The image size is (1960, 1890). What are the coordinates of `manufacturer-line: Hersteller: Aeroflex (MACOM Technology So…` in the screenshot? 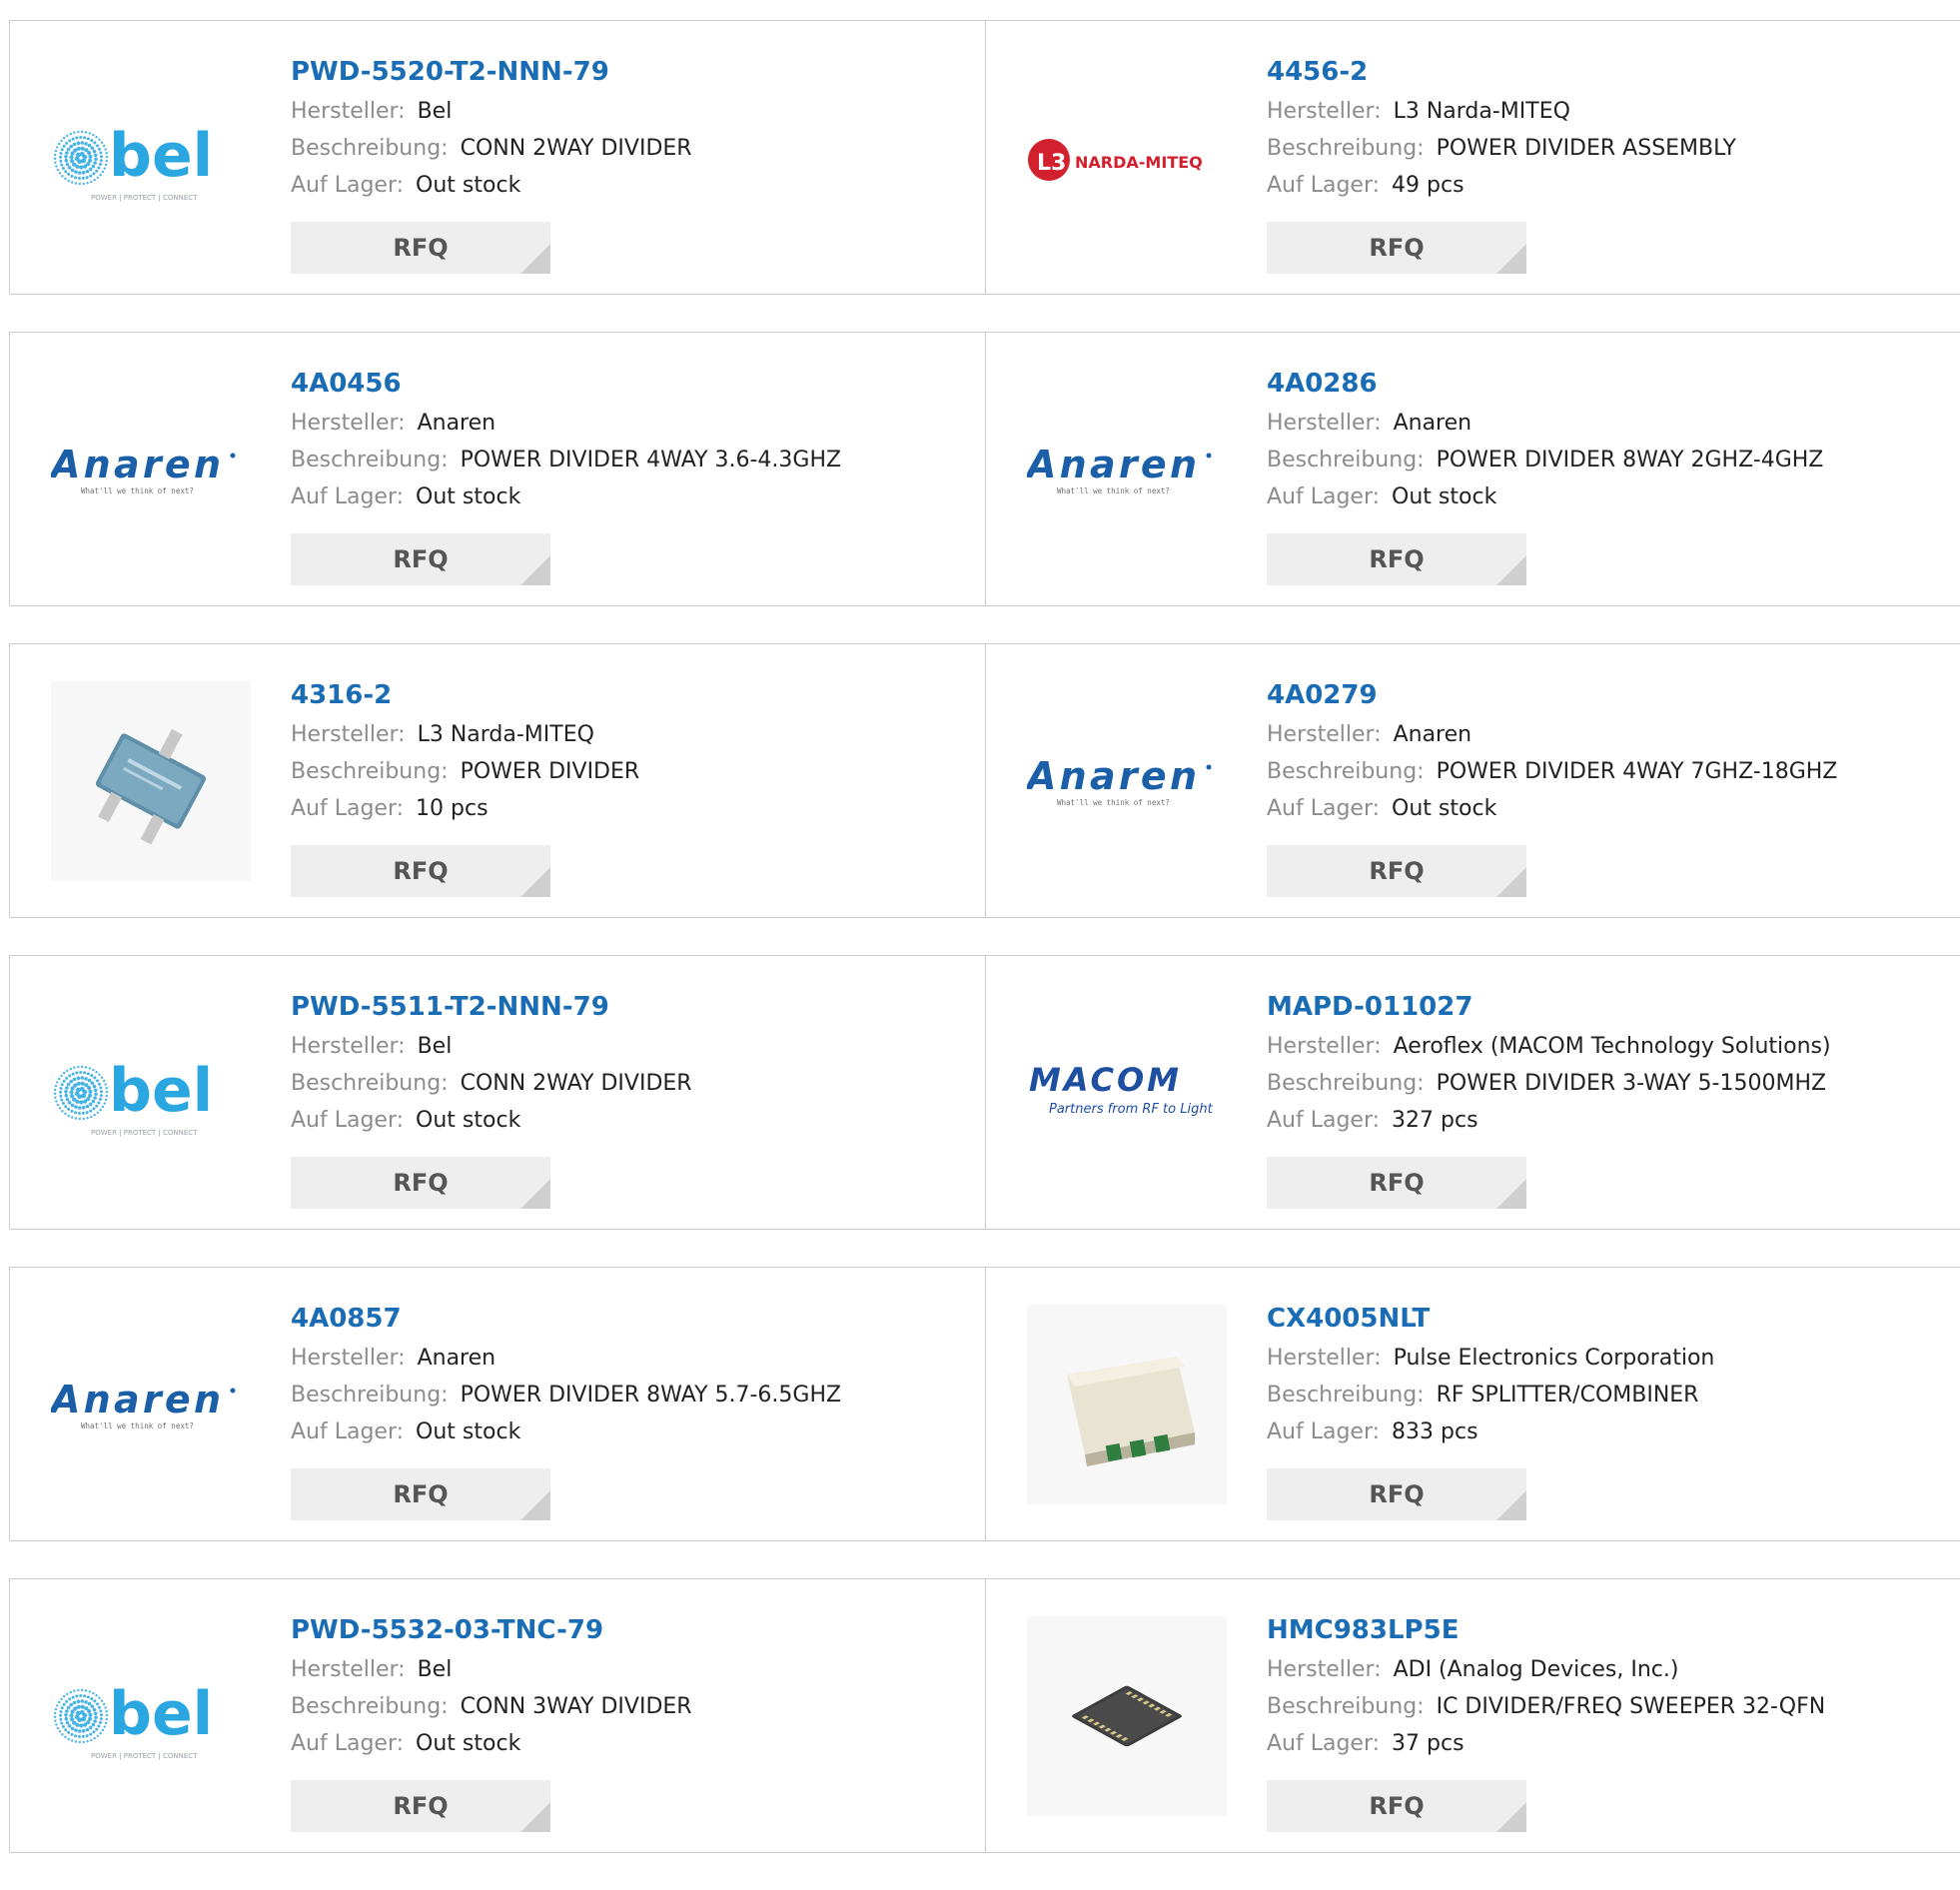 It's located at (1613, 1046).